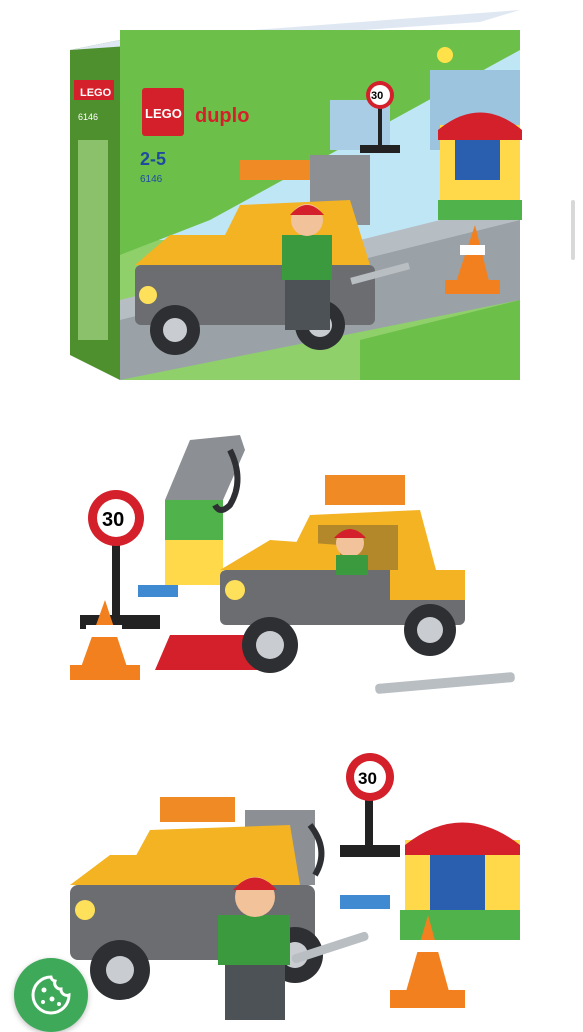  Describe the element at coordinates (88, 117) in the screenshot. I see `side-set-number: 6146` at that location.